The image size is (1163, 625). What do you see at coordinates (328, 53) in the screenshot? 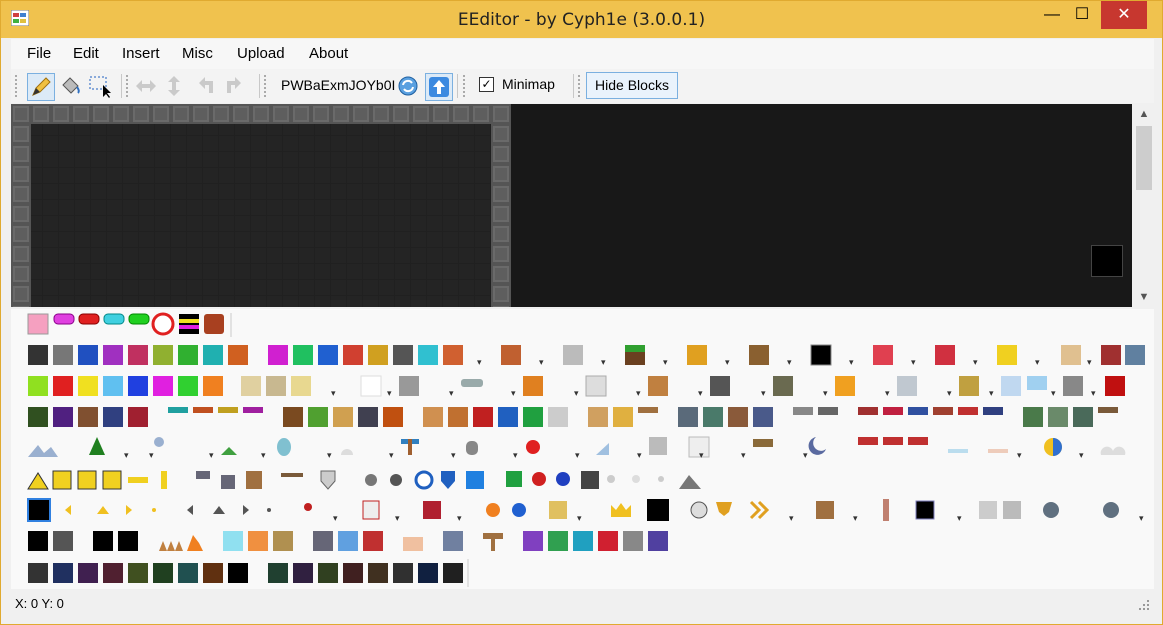
I see `menu-about: About` at bounding box center [328, 53].